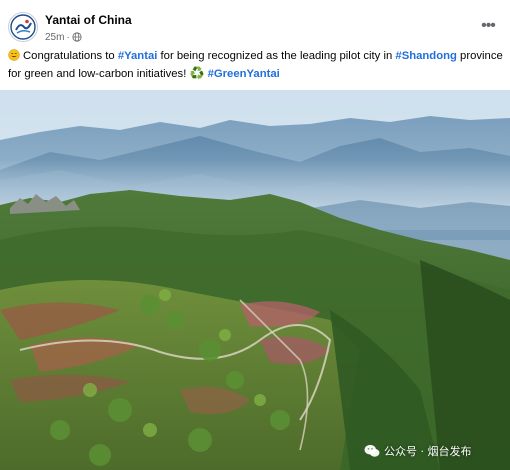 Image resolution: width=510 pixels, height=470 pixels. Describe the element at coordinates (14, 55) in the screenshot. I see `smiling-face-emoji` at that location.